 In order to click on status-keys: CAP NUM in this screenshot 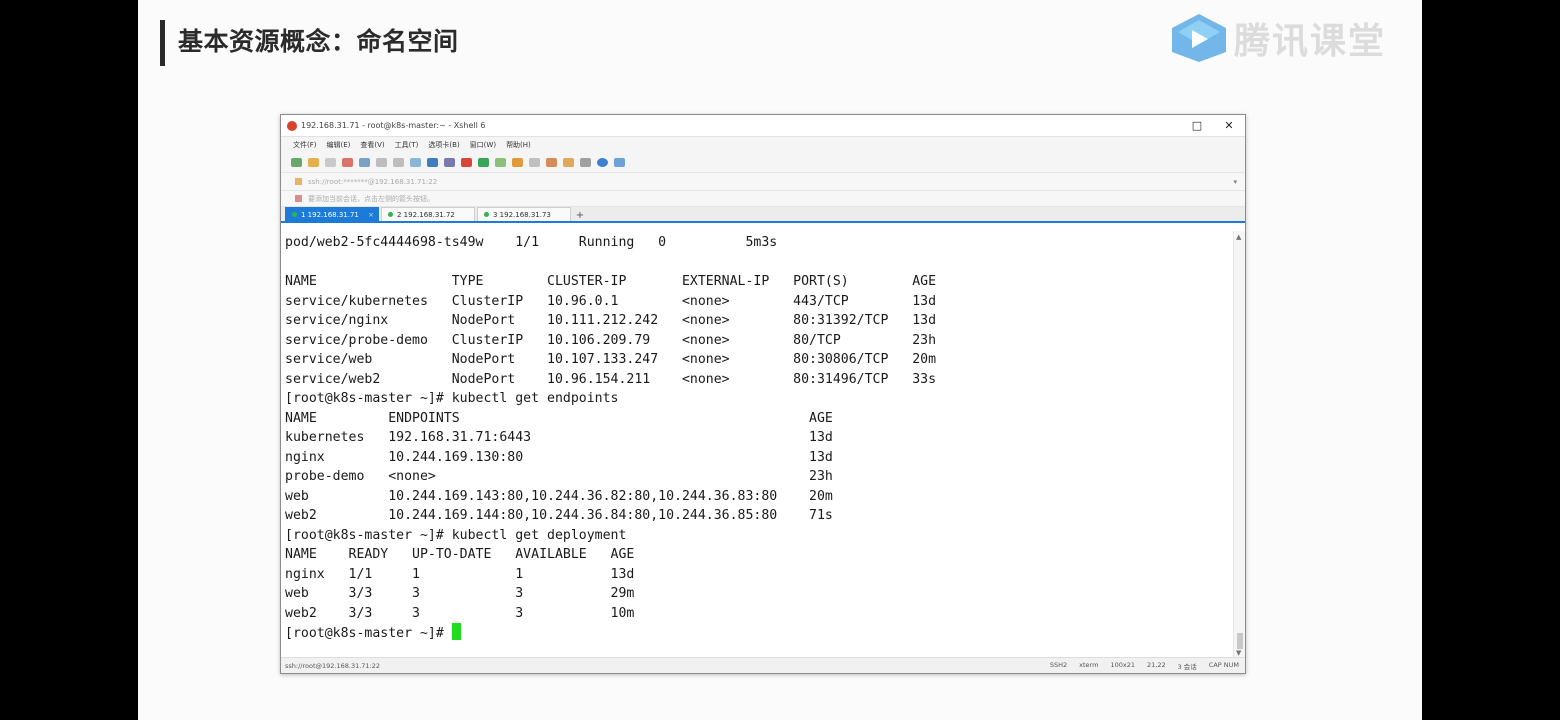, I will do `click(1223, 664)`.